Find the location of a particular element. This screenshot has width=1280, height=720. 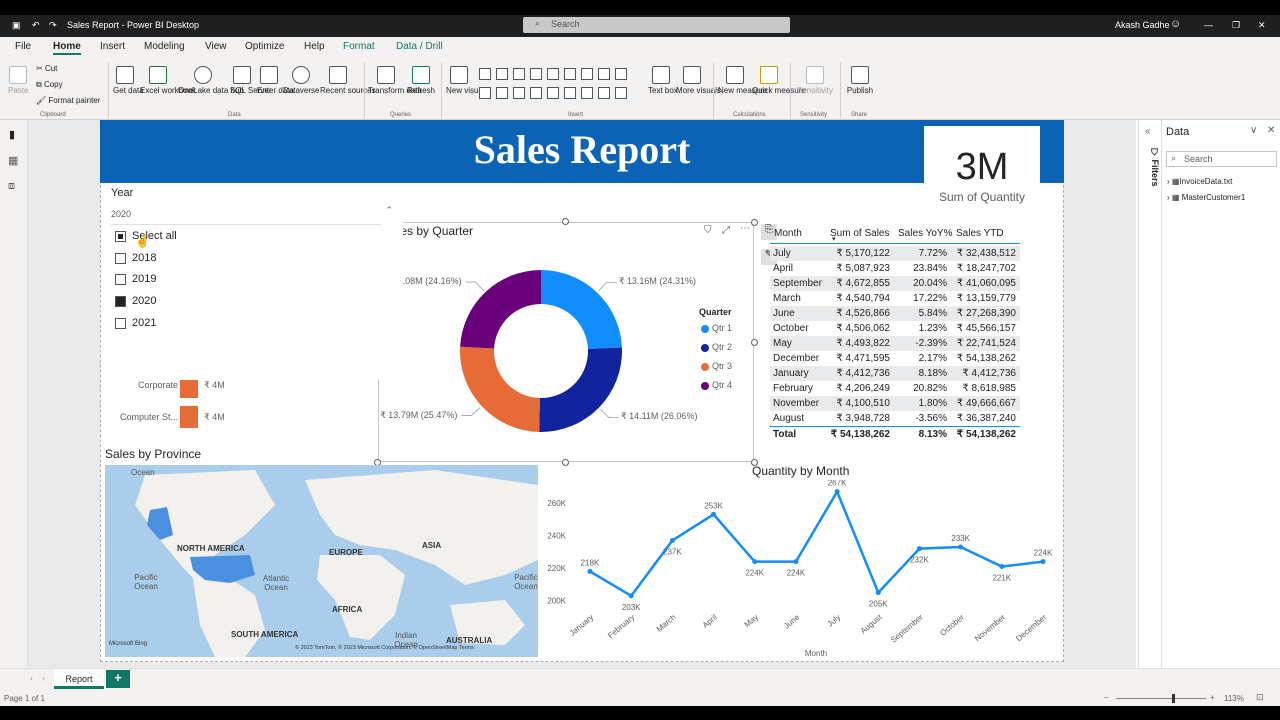

menu-optimize: Optimize is located at coordinates (264, 46).